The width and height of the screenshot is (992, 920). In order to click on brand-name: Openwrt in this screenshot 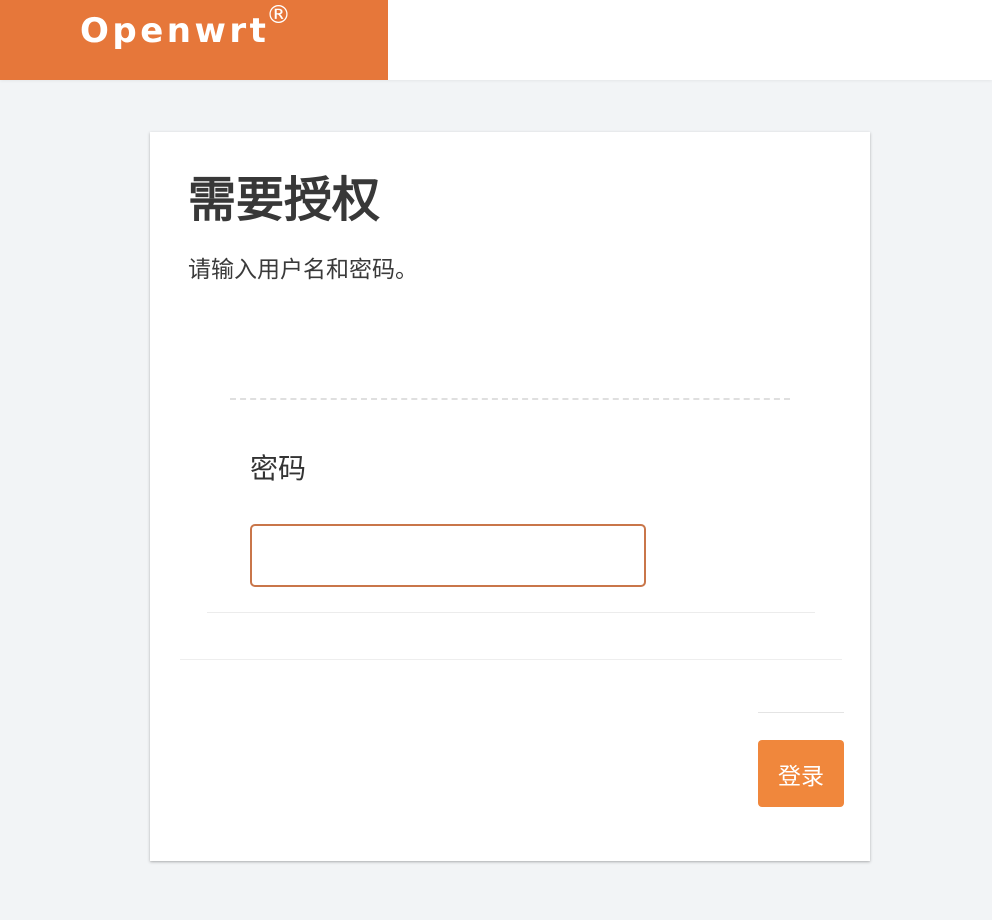, I will do `click(175, 31)`.